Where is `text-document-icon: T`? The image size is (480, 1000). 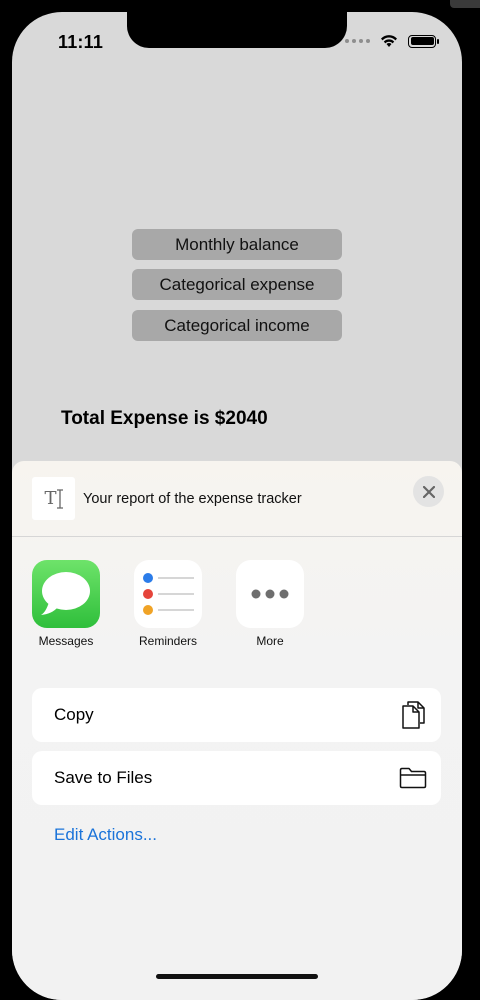
text-document-icon: T is located at coordinates (50, 498).